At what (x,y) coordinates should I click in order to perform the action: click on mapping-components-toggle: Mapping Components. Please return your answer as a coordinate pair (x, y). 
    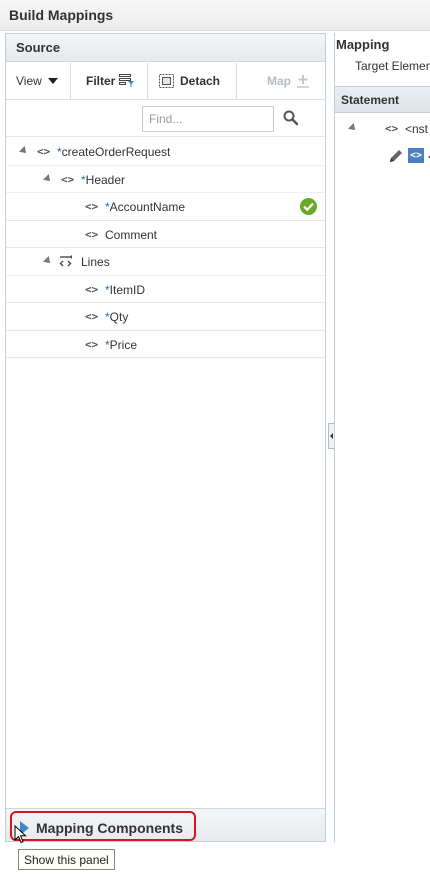
    Looking at the image, I should click on (103, 826).